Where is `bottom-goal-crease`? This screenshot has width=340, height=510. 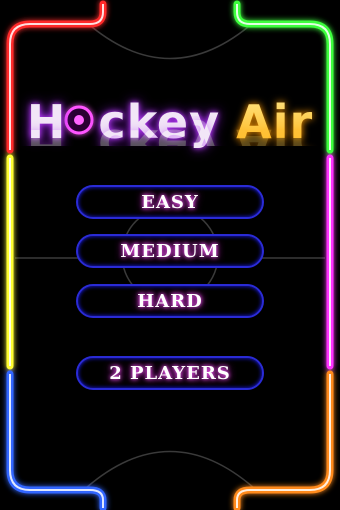
bottom-goal-crease is located at coordinates (170, 469).